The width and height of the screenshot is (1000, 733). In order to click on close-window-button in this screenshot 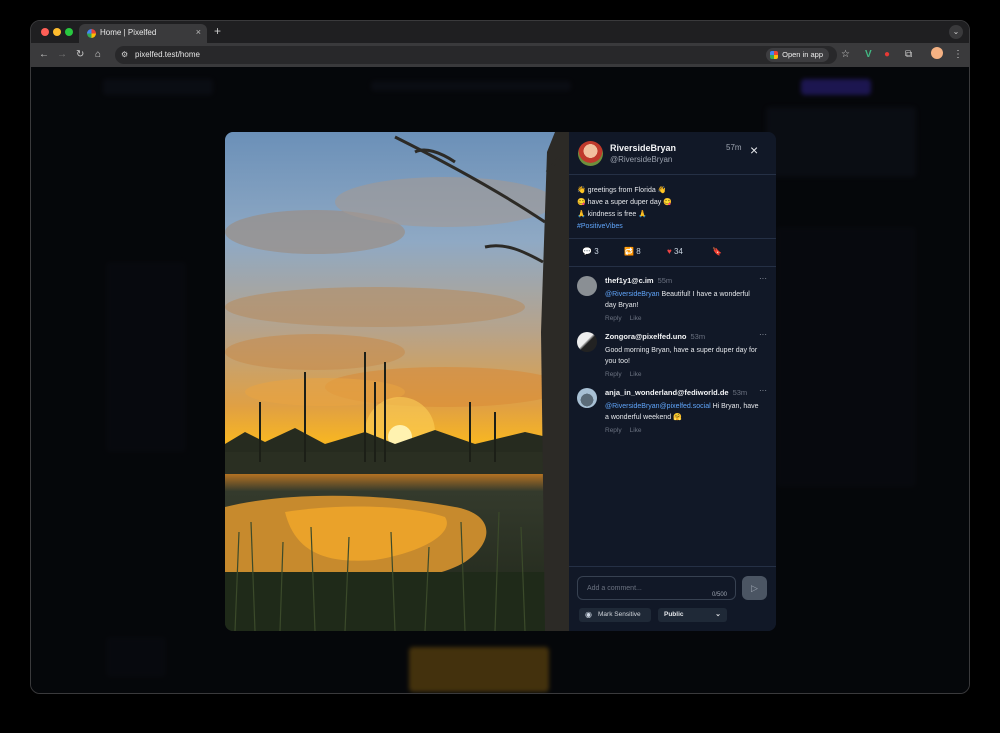, I will do `click(45, 32)`.